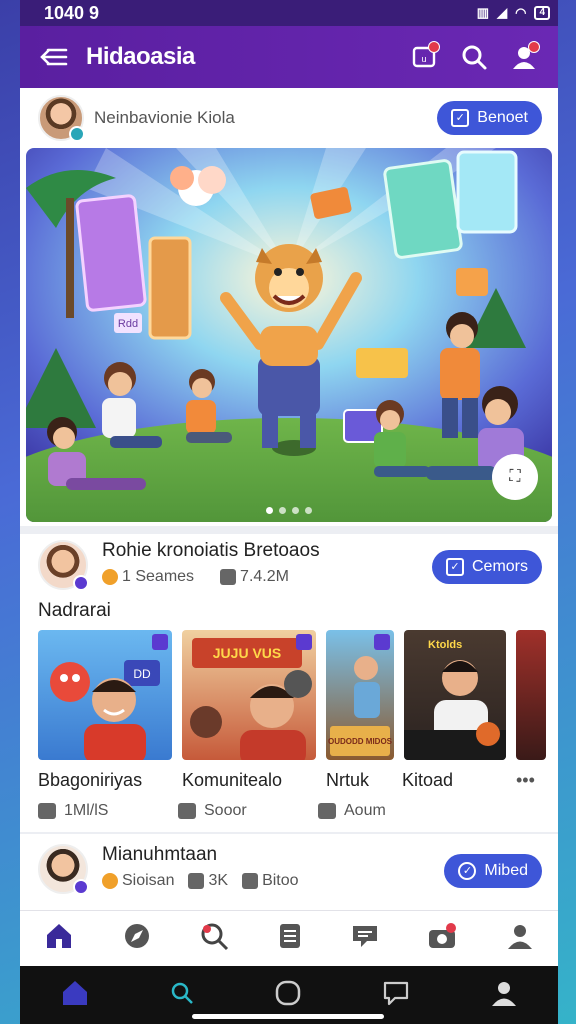  What do you see at coordinates (267, 551) in the screenshot?
I see `post-author: Rohie kronoiatis Bretoaos` at bounding box center [267, 551].